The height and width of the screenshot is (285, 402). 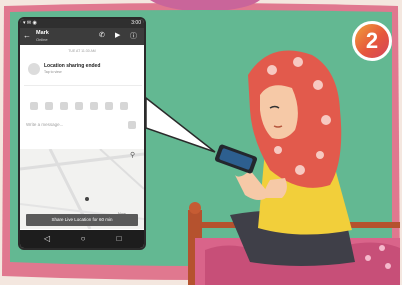 What do you see at coordinates (82, 220) in the screenshot?
I see `share-live-location-button: Share Live Location for 60 min` at bounding box center [82, 220].